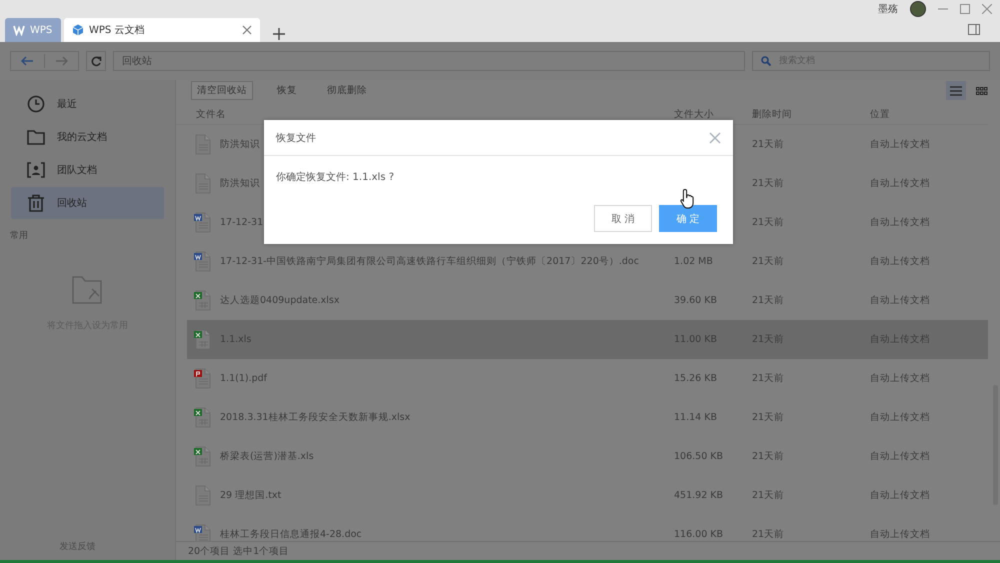 The height and width of the screenshot is (563, 1000). I want to click on file-size: 1.02 MB, so click(693, 261).